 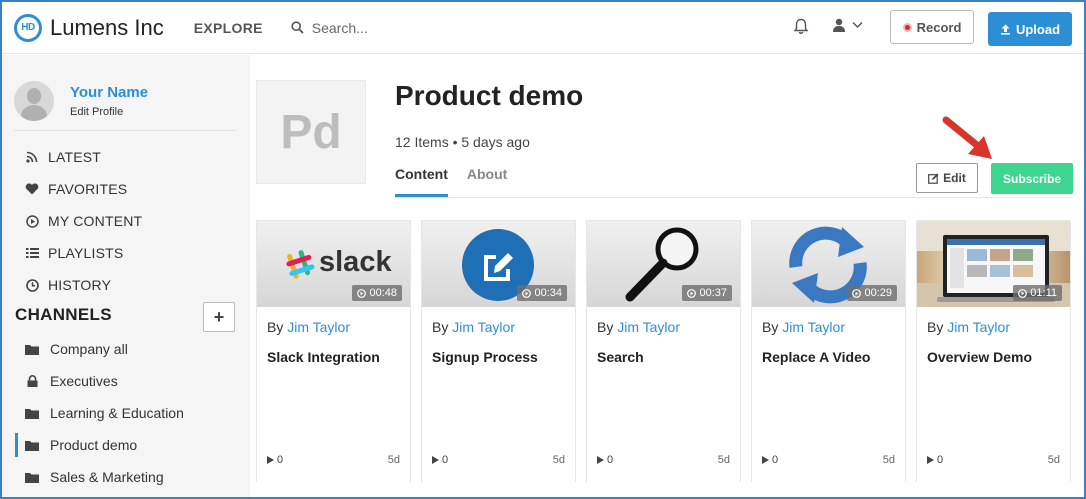 I want to click on video-card: 00:29 By Jim Taylor Replace A Video 0 5d, so click(x=828, y=351).